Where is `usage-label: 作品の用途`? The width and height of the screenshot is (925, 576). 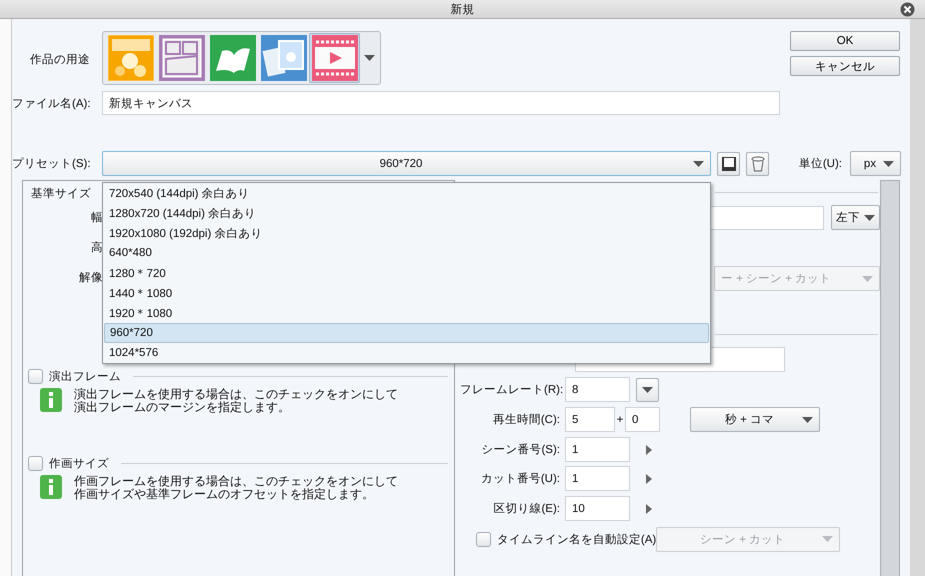 usage-label: 作品の用途 is located at coordinates (60, 59).